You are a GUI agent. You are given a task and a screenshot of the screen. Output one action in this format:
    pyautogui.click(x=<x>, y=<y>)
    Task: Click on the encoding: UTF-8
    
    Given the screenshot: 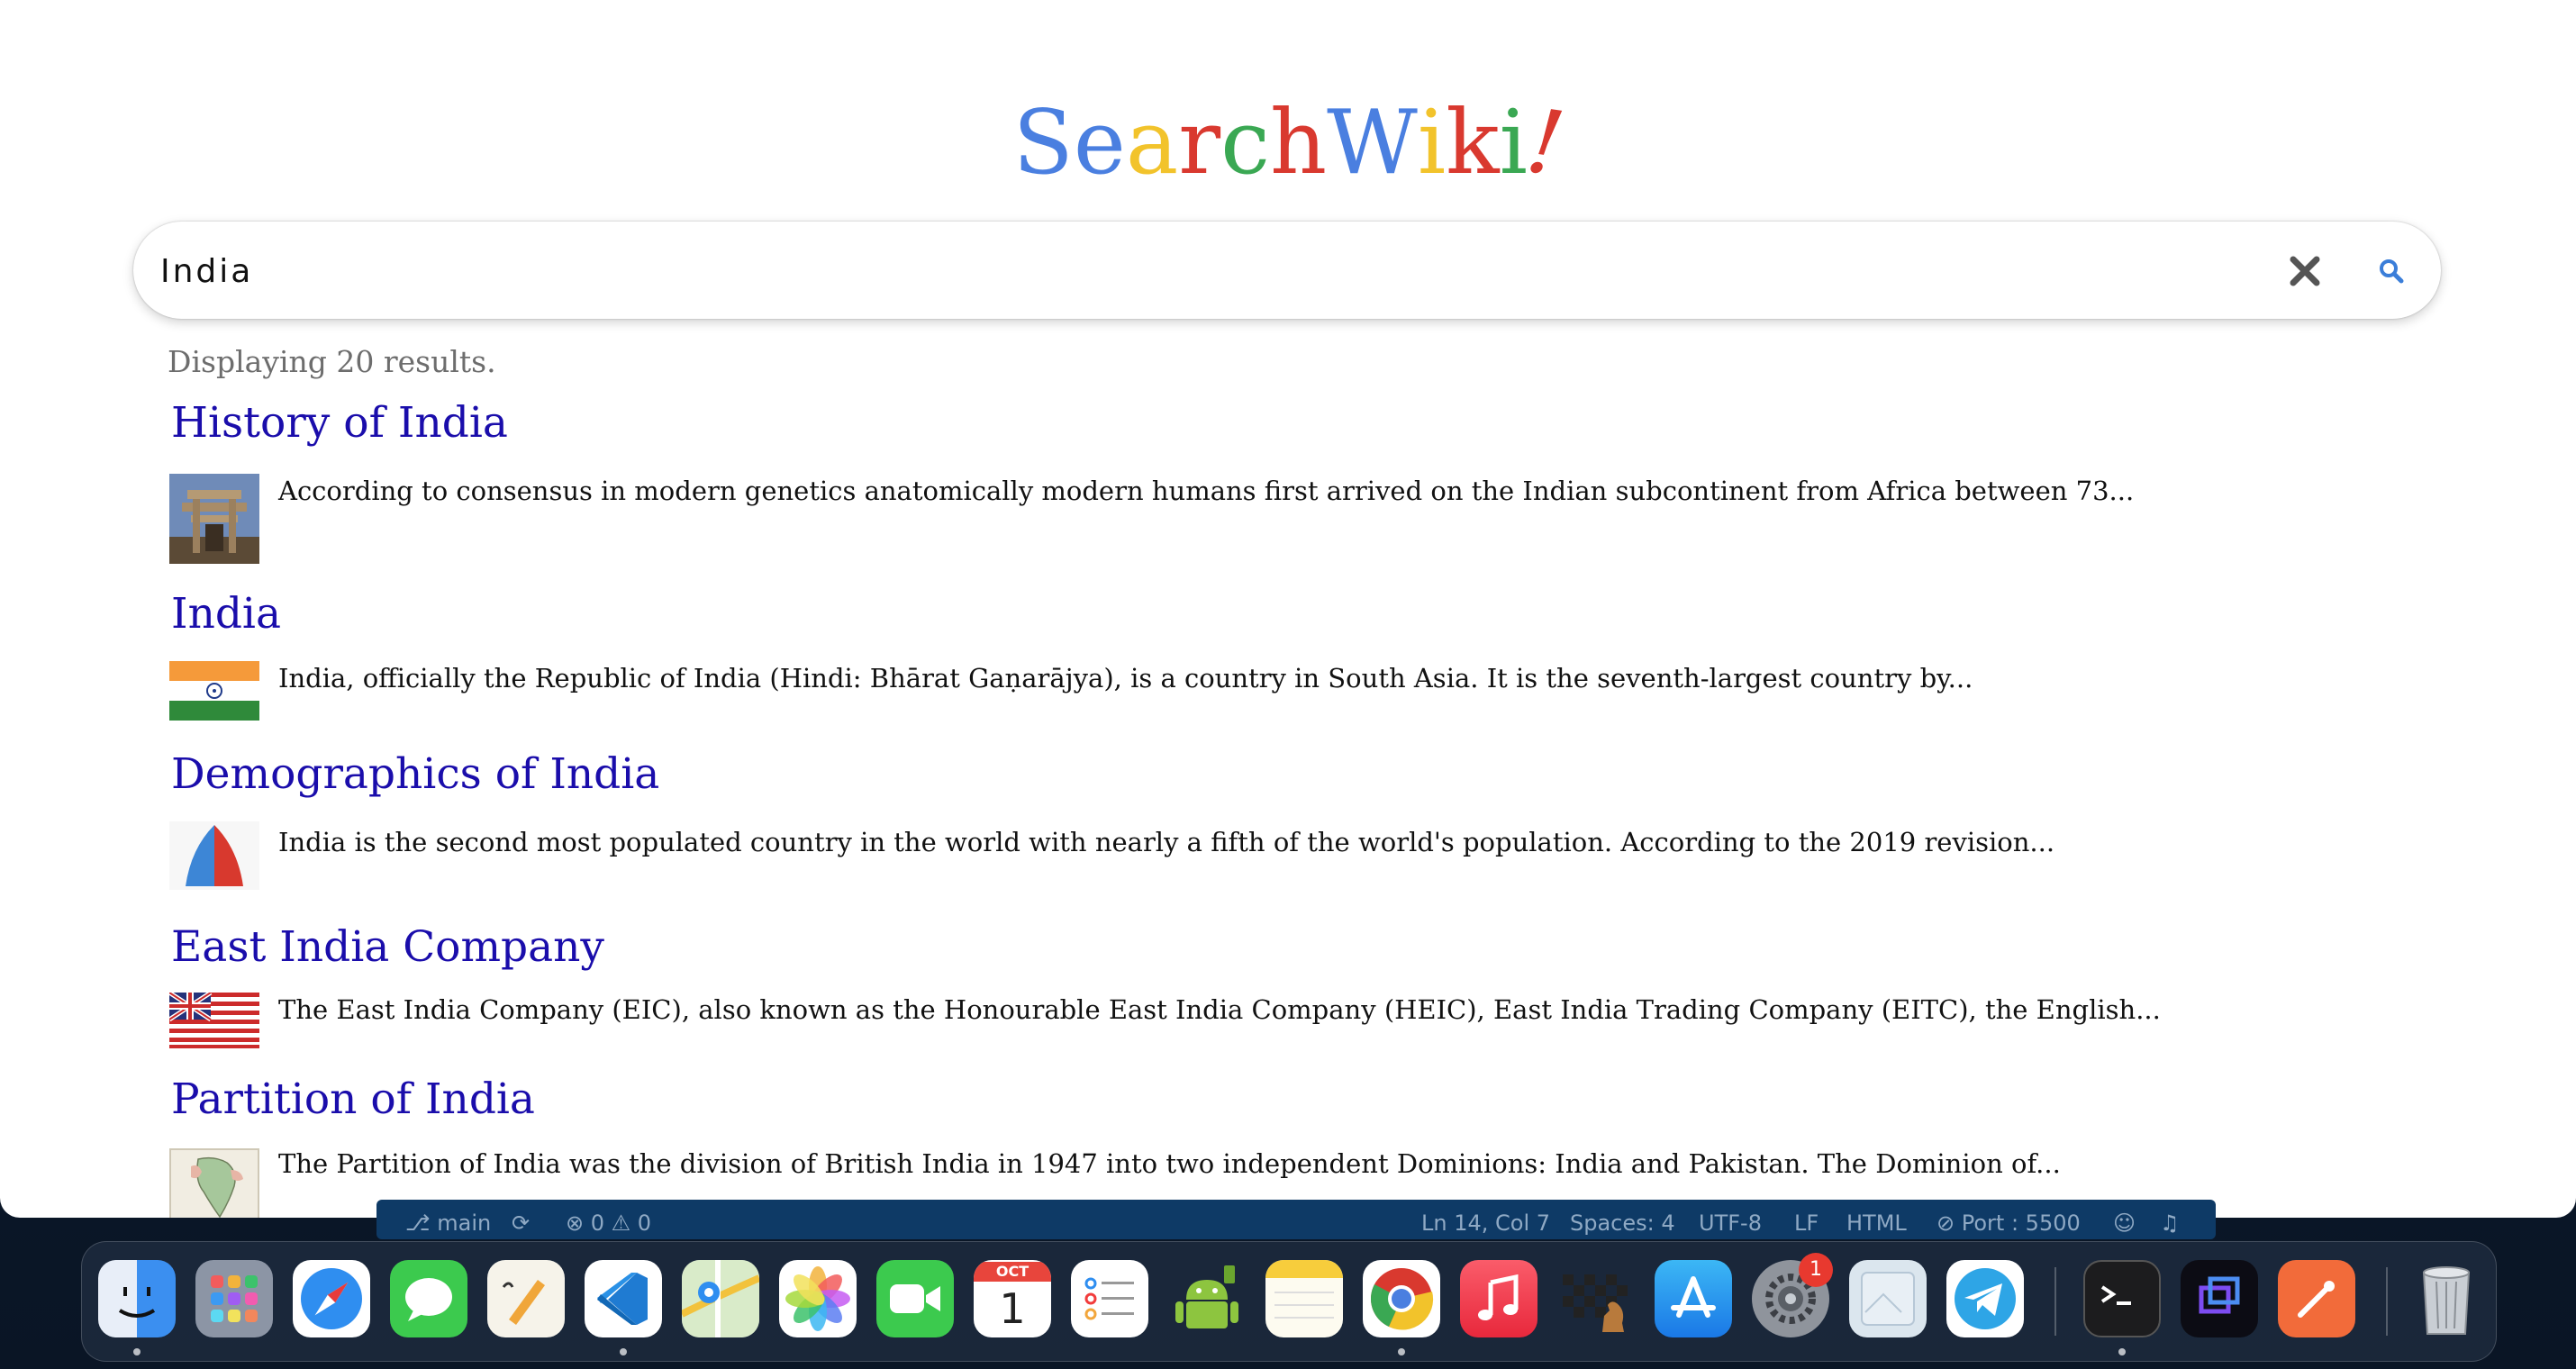 What is the action you would take?
    pyautogui.click(x=1730, y=1223)
    